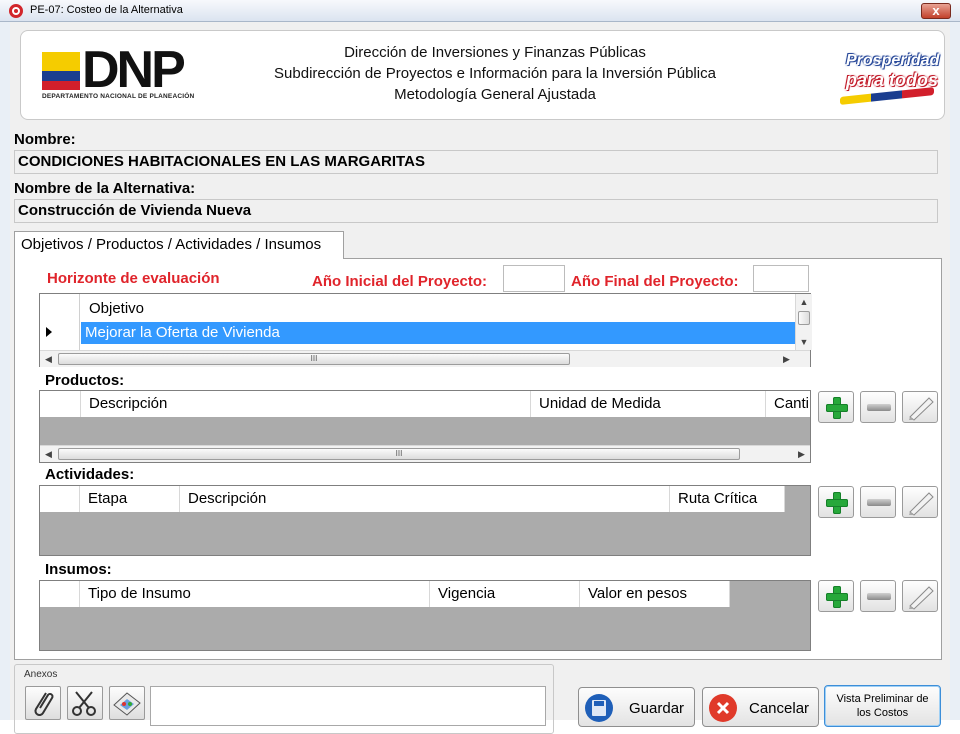 The height and width of the screenshot is (734, 960). Describe the element at coordinates (804, 318) in the screenshot. I see `scroll-thumb` at that location.